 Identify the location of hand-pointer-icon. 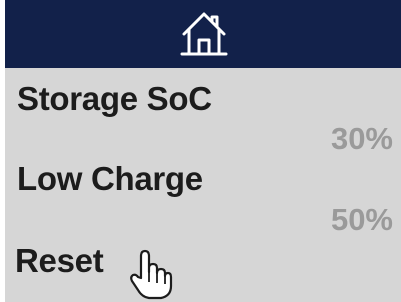
(151, 274).